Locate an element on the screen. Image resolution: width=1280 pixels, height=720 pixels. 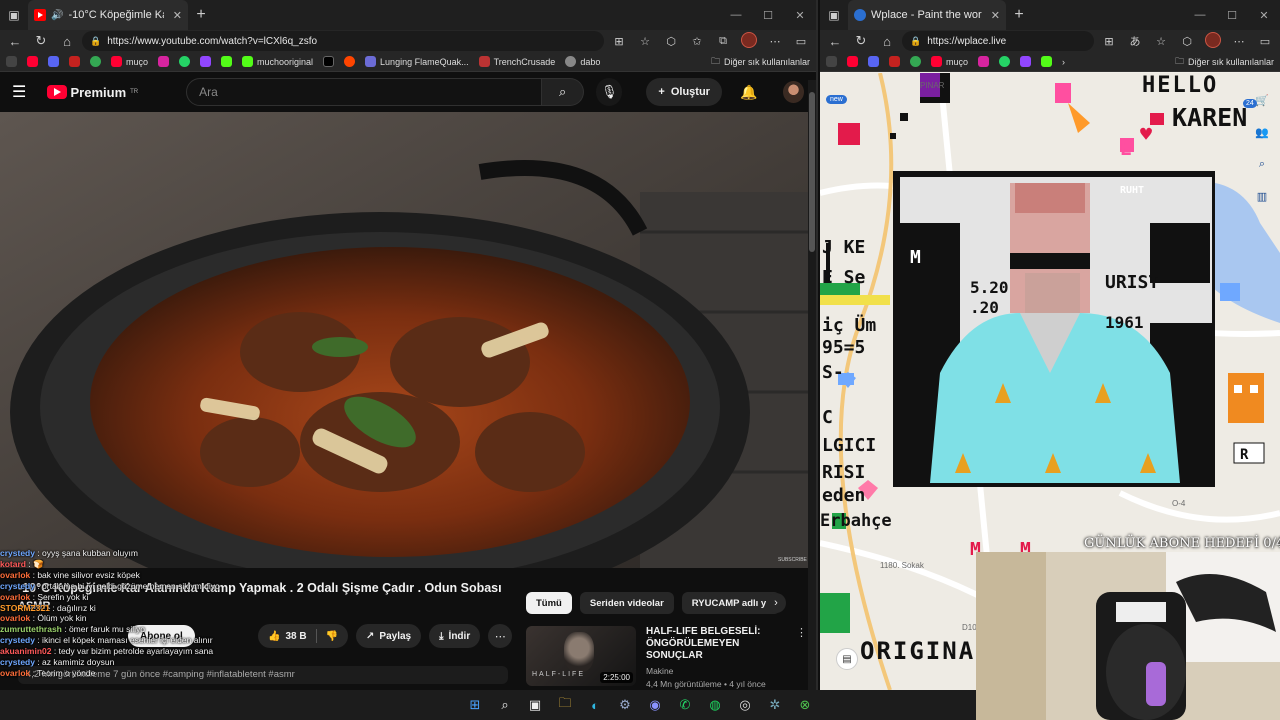
bookmark-reddit-icon is located at coordinates (350, 61).